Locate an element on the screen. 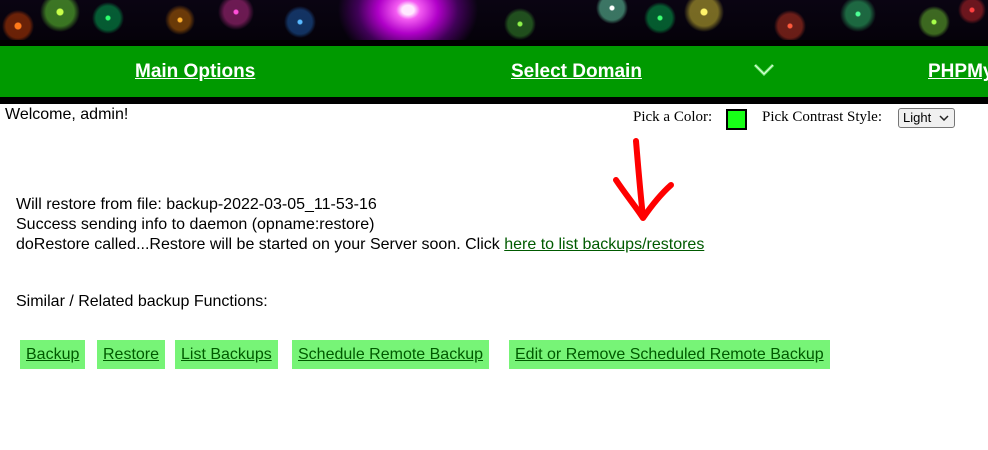 Image resolution: width=988 pixels, height=450 pixels. contrast-style-label: Pick Contrast Style: is located at coordinates (822, 117).